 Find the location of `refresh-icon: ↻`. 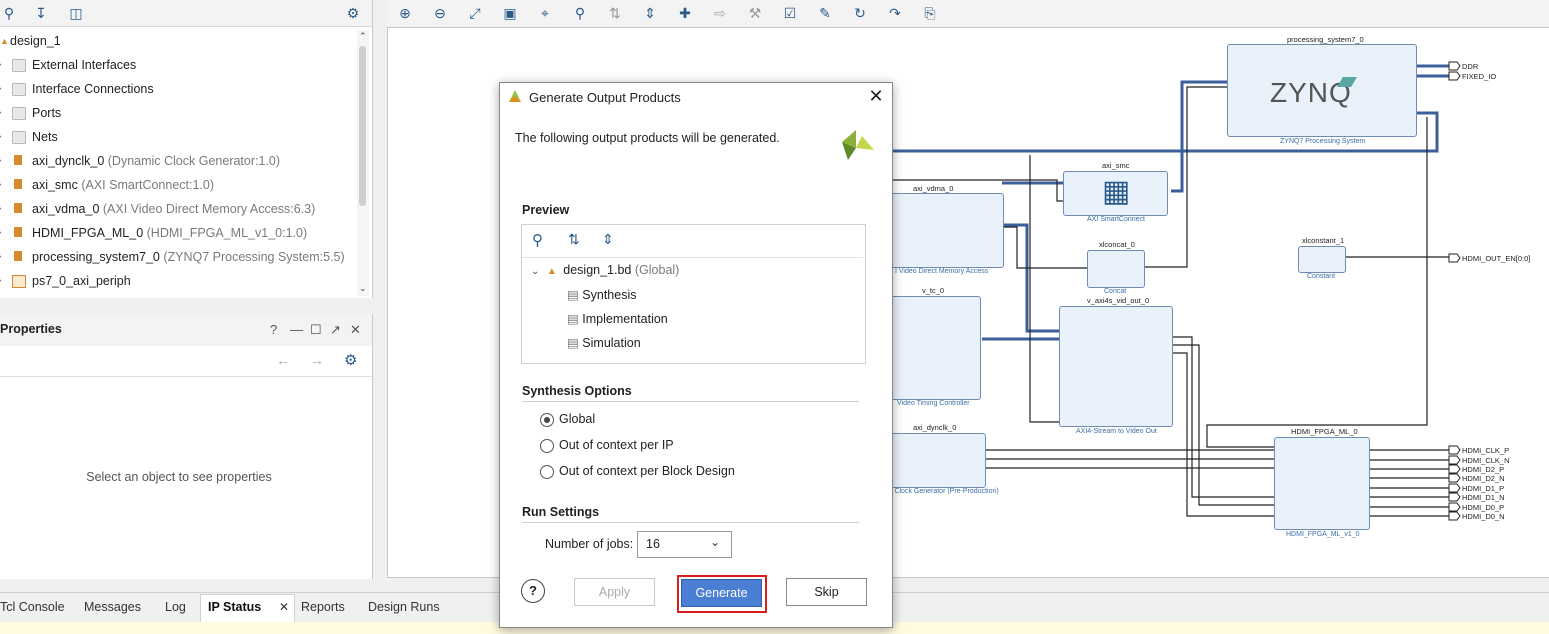

refresh-icon: ↻ is located at coordinates (860, 13).